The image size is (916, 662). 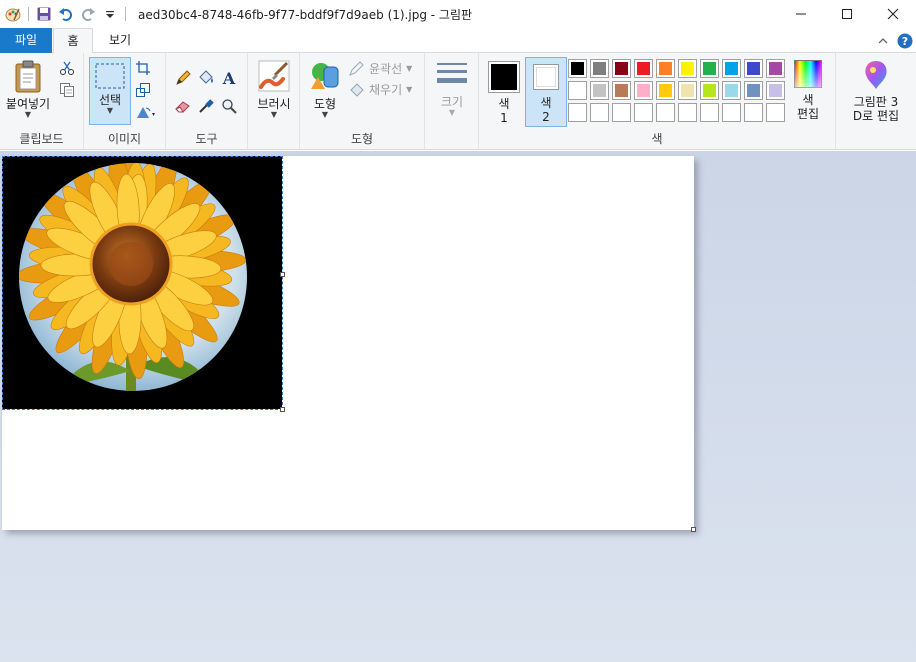 I want to click on color1-swatch, so click(x=504, y=77).